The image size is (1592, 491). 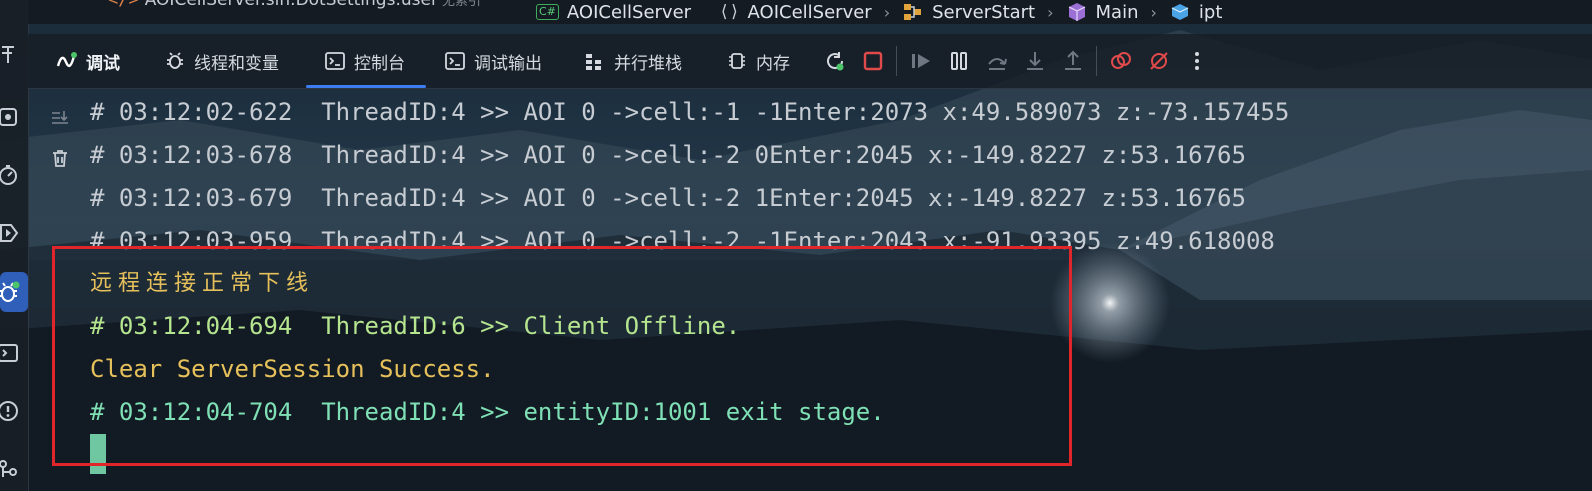 I want to click on pause-icon, so click(x=959, y=61).